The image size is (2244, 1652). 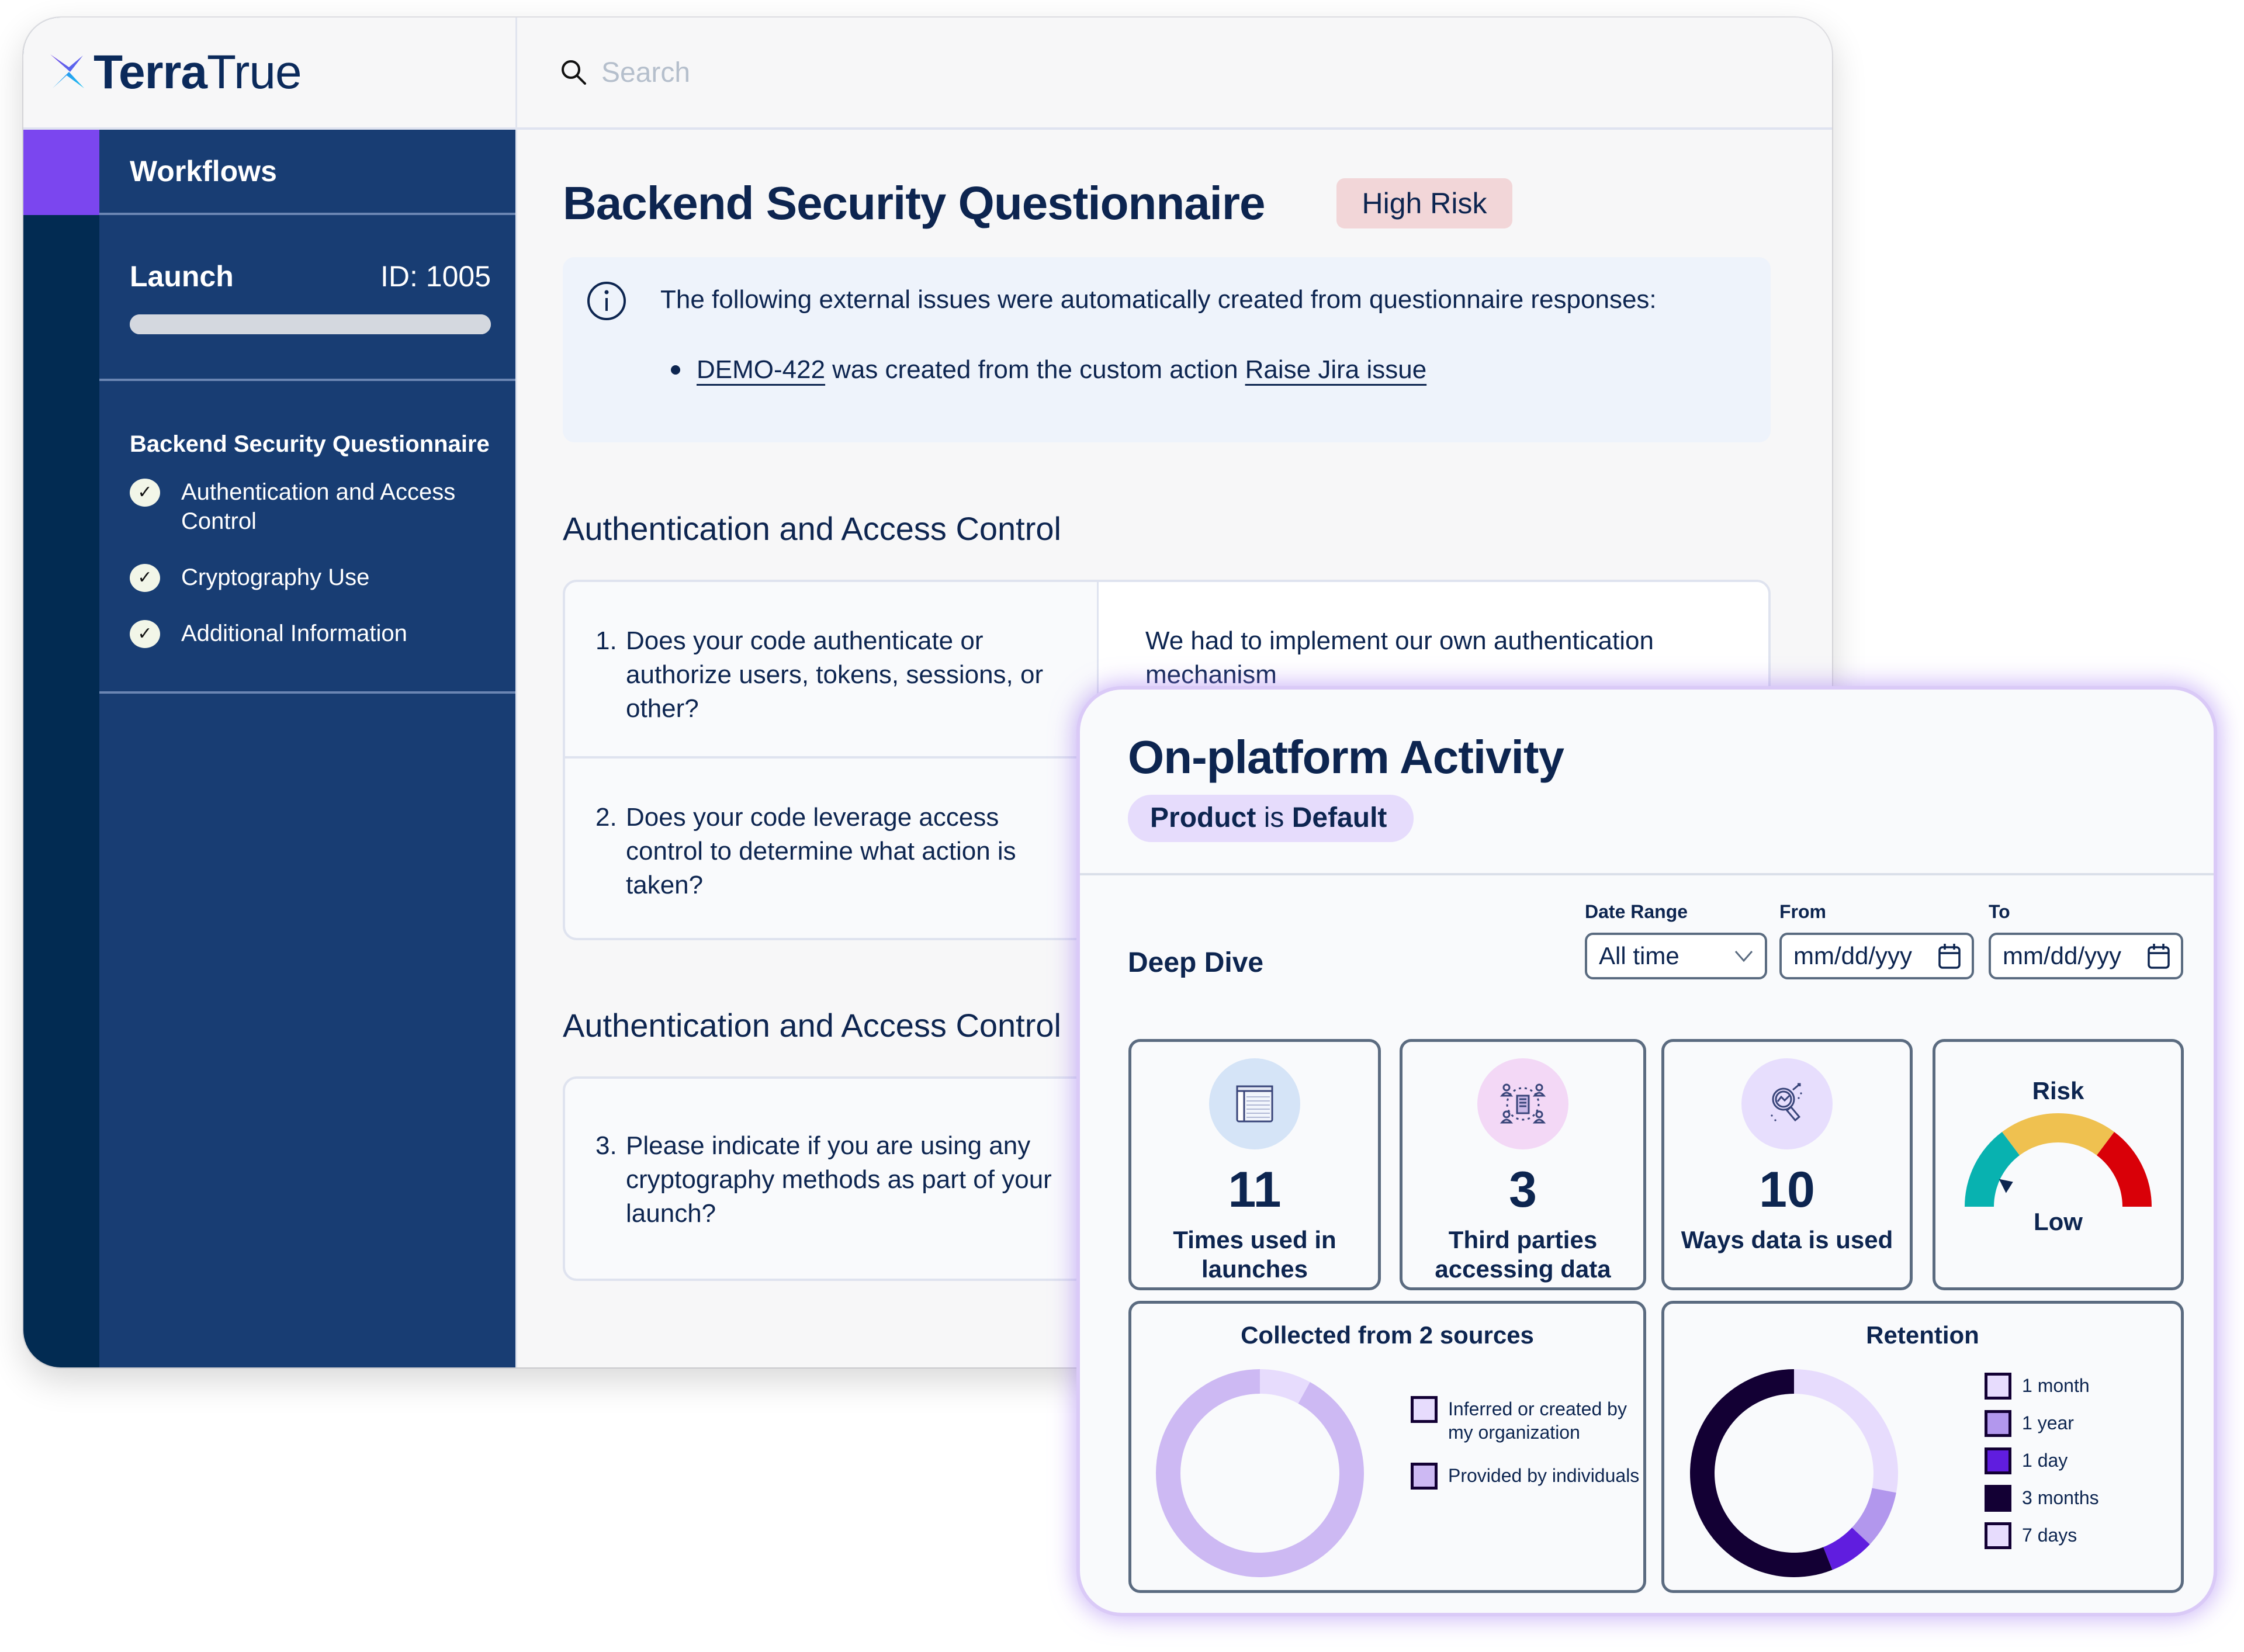 I want to click on sidebar-item-additional-info: ✓ Additional Information, so click(x=311, y=633).